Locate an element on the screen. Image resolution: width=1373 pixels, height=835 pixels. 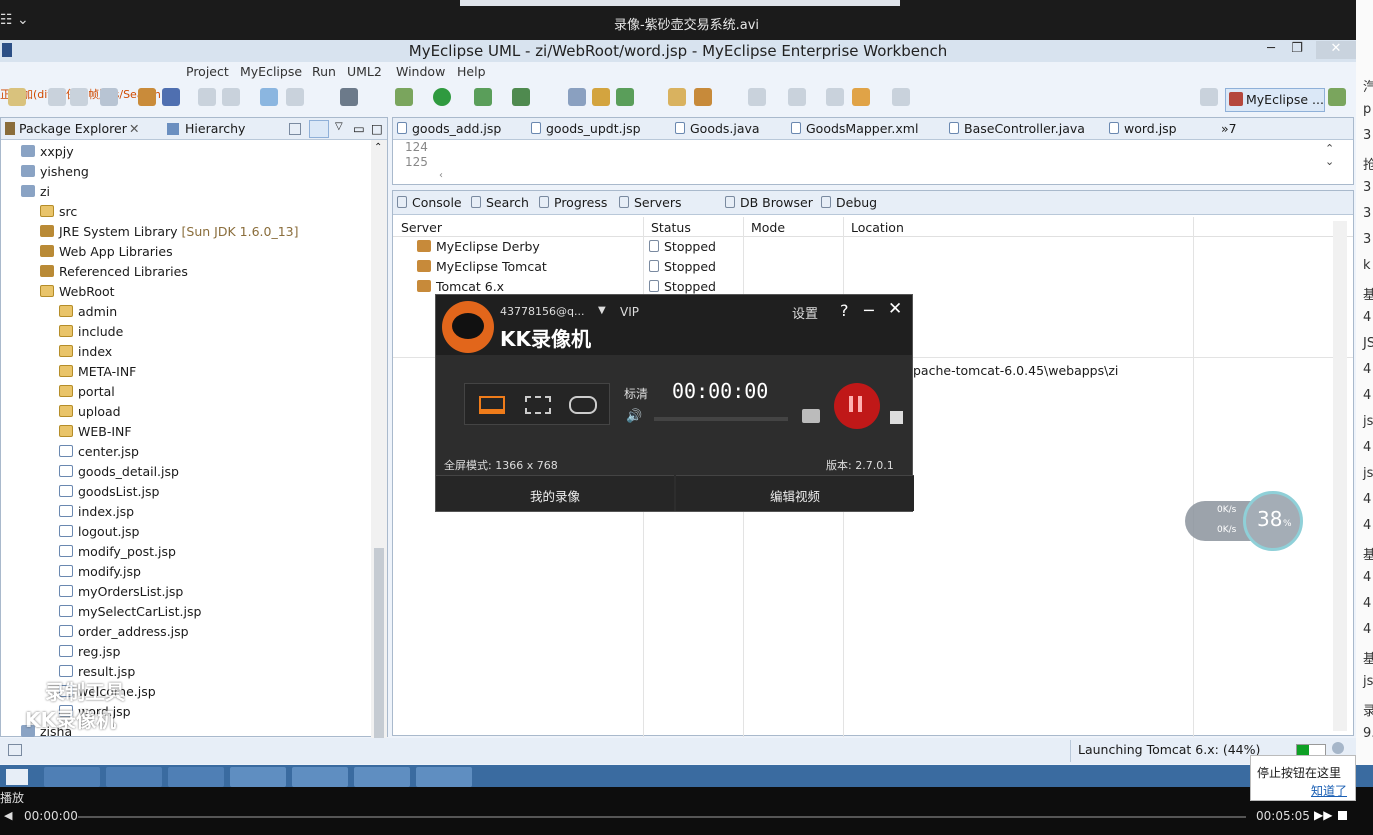
kk-close-icon: ✕ is located at coordinates (895, 309).